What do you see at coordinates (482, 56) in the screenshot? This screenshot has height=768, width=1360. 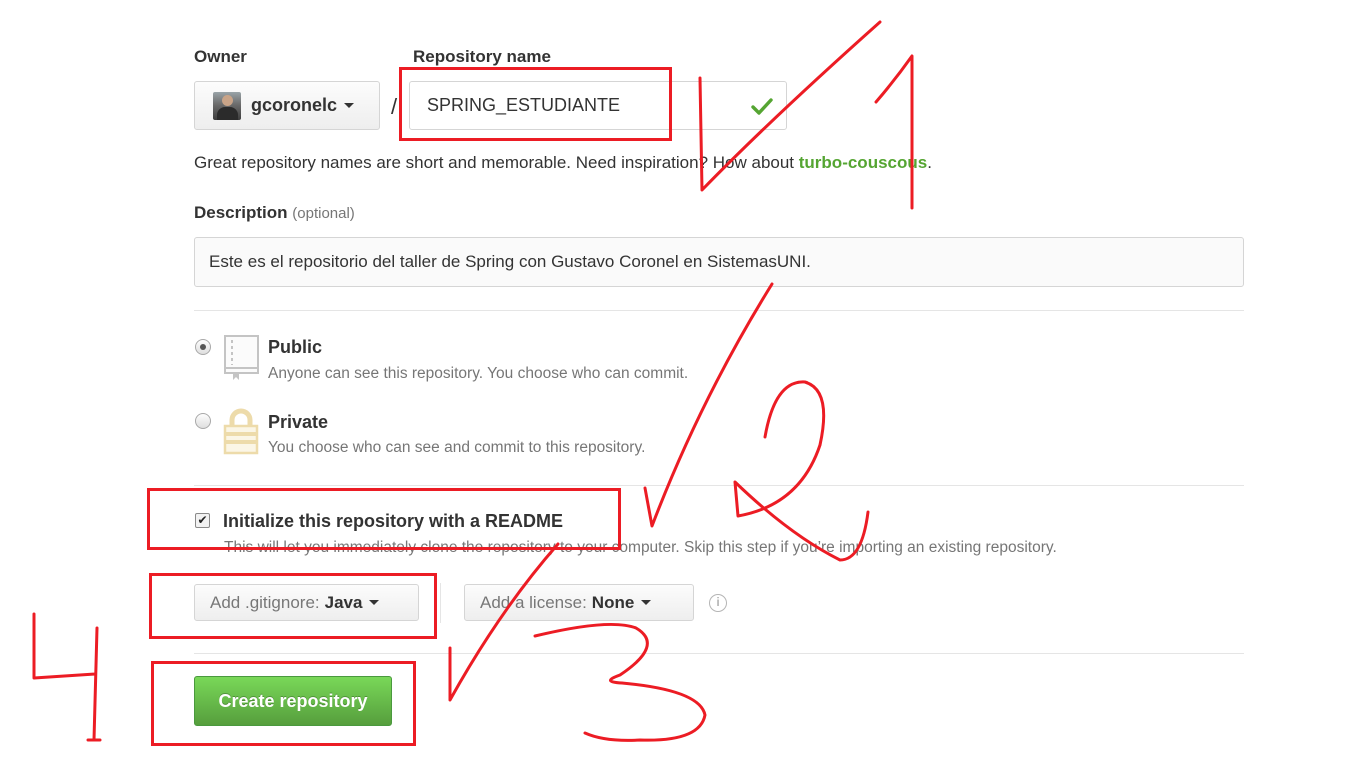 I see `repo-name-label: Repository name` at bounding box center [482, 56].